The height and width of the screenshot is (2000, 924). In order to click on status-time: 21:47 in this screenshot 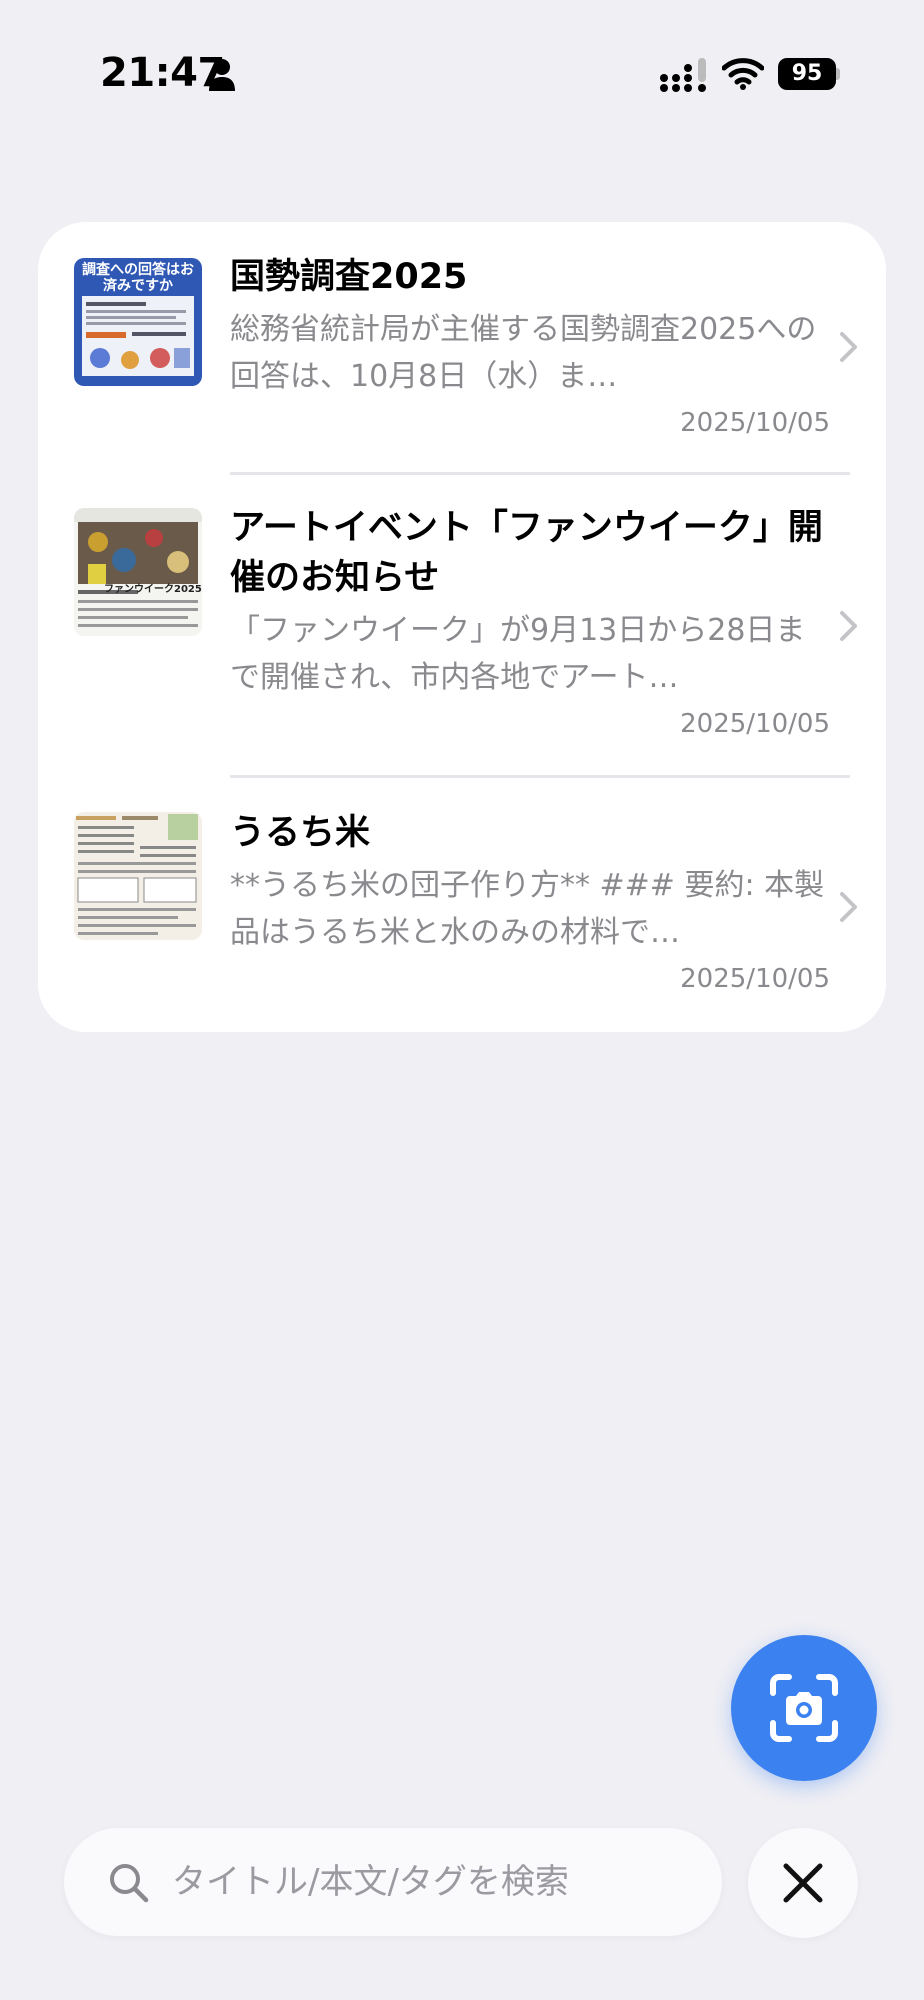, I will do `click(162, 73)`.